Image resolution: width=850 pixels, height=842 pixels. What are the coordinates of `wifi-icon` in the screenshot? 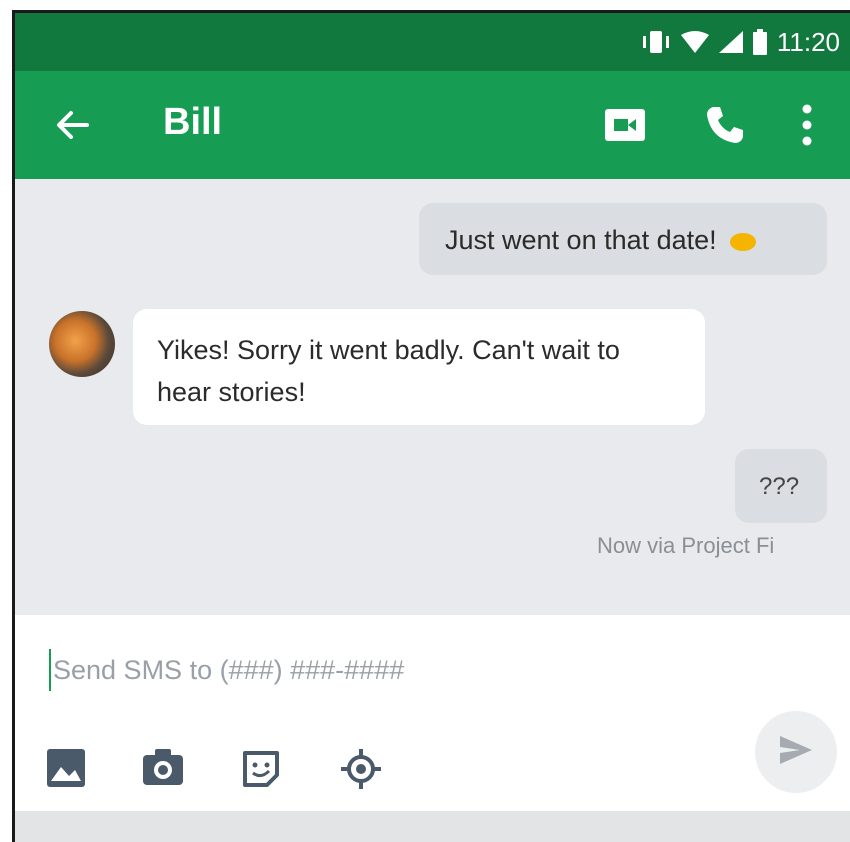 It's located at (694, 42).